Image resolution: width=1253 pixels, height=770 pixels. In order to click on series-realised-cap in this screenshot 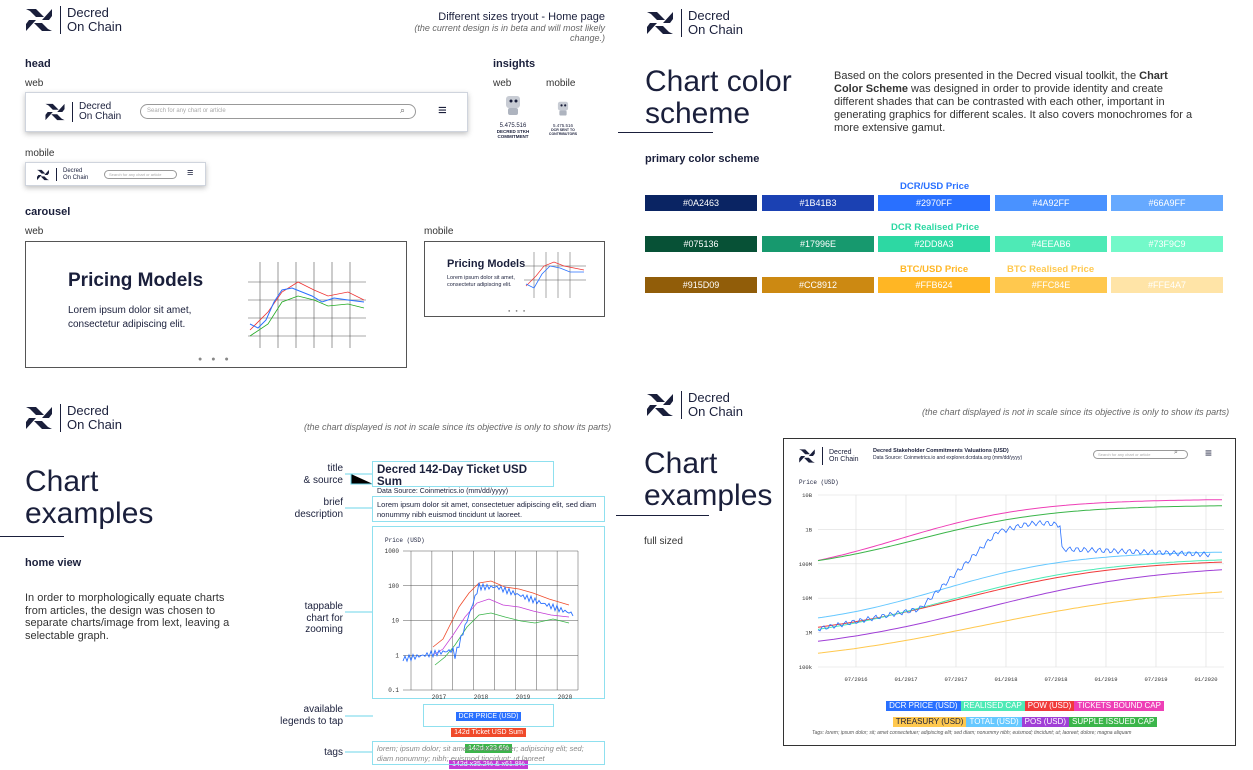, I will do `click(1020, 594)`.